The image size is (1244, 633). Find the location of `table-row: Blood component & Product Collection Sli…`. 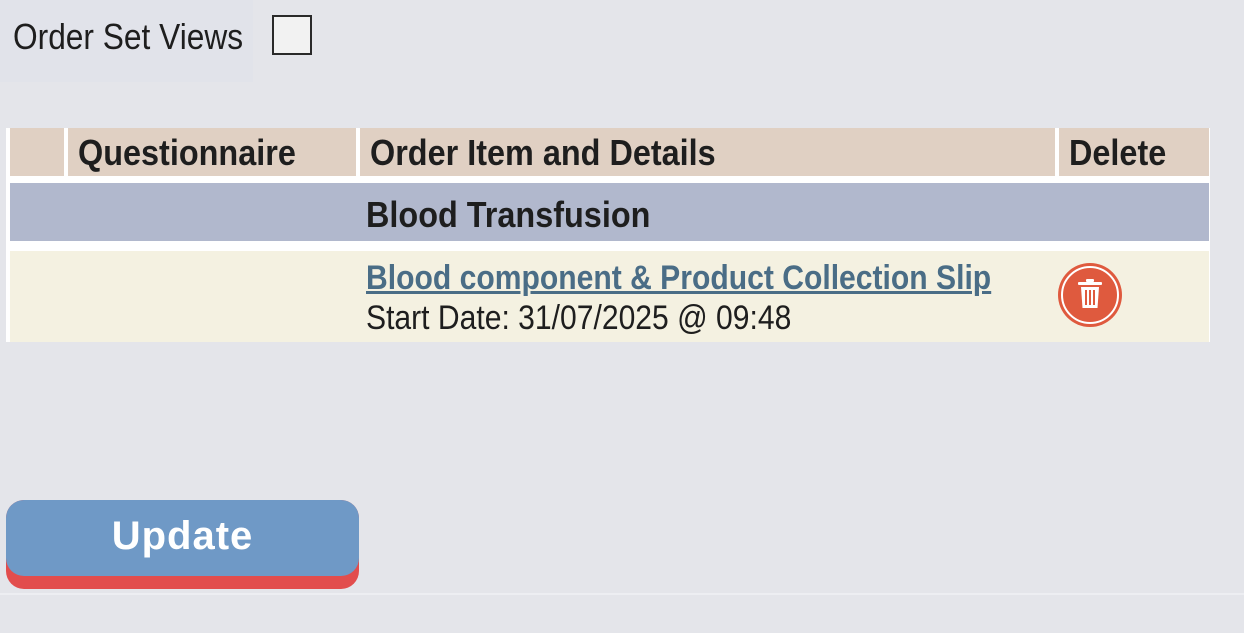

table-row: Blood component & Product Collection Sli… is located at coordinates (609, 296).